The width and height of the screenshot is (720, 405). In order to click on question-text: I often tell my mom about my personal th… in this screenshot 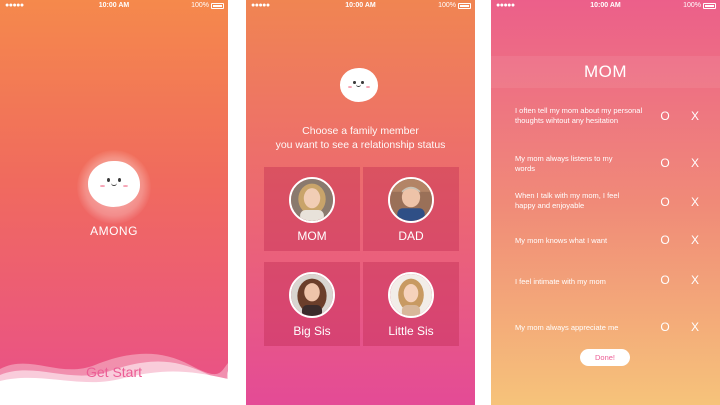, I will do `click(579, 115)`.